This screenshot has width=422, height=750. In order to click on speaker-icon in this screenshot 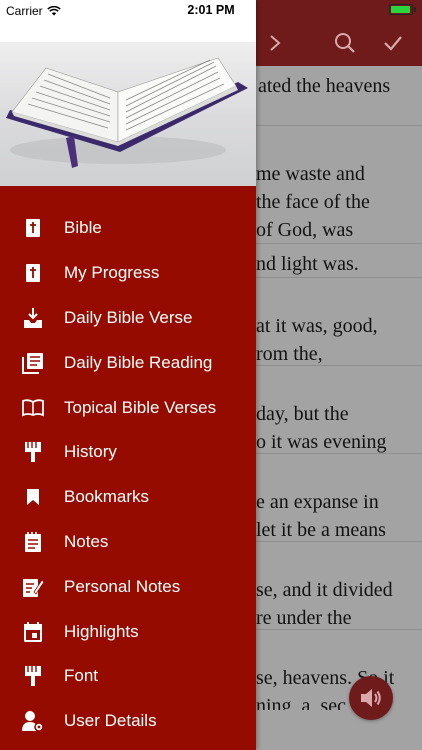, I will do `click(371, 698)`.